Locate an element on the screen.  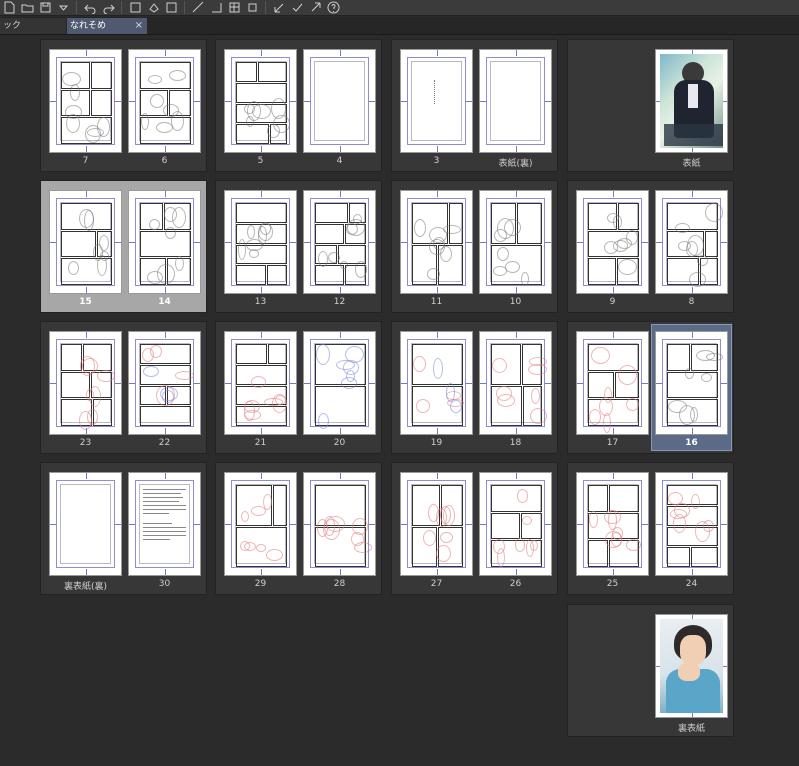
new-page-icon is located at coordinates (9, 7).